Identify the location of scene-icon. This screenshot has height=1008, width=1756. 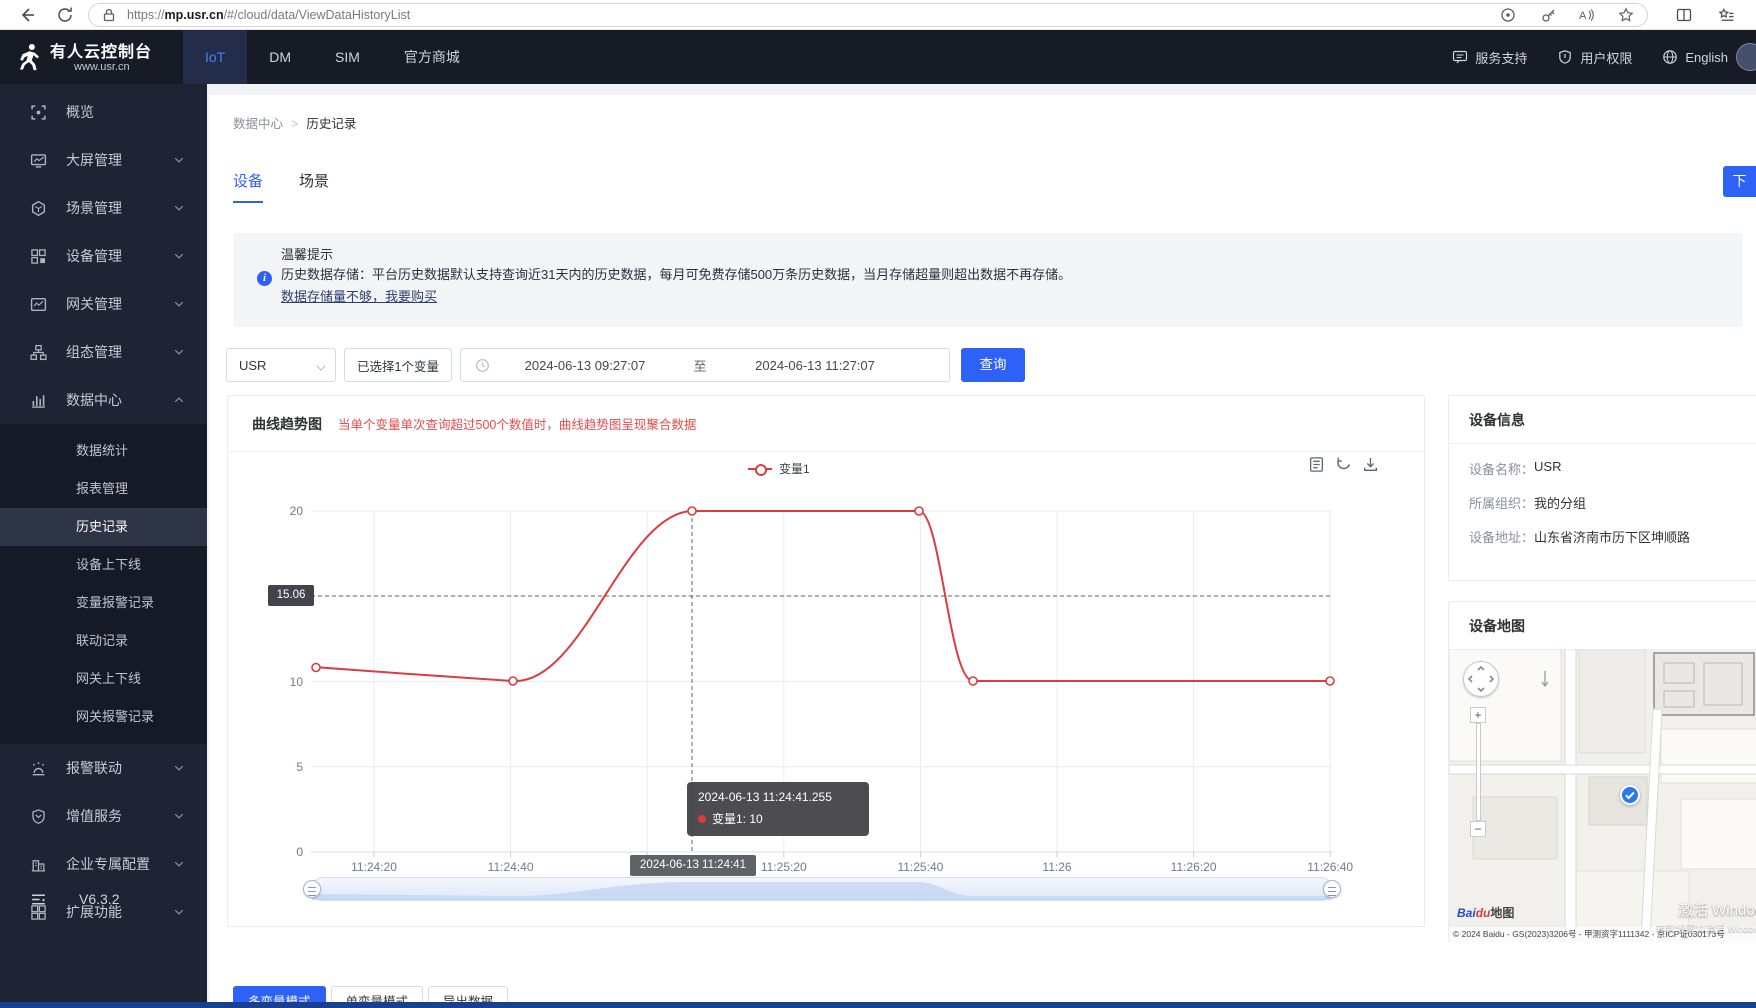
(38, 208).